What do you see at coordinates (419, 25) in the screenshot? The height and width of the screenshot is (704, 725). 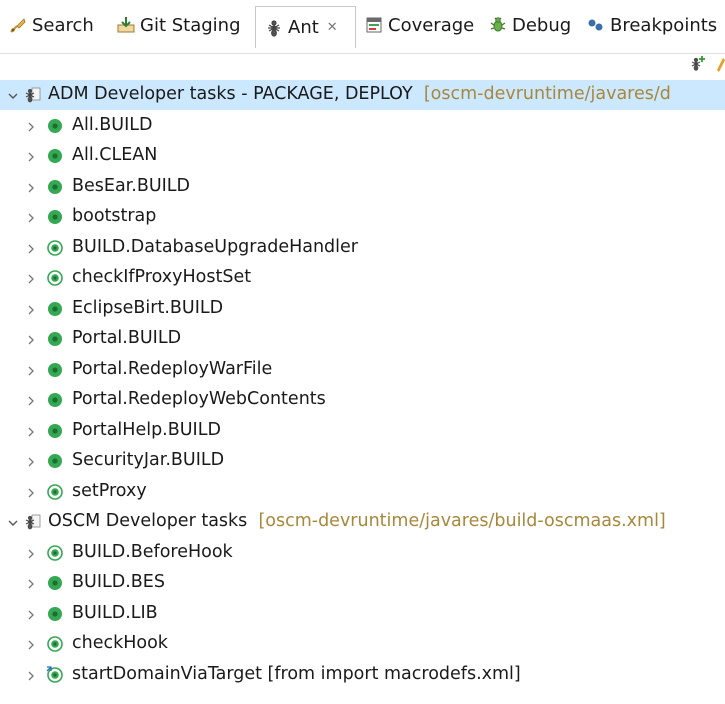 I see `tab-coverage: Coverage` at bounding box center [419, 25].